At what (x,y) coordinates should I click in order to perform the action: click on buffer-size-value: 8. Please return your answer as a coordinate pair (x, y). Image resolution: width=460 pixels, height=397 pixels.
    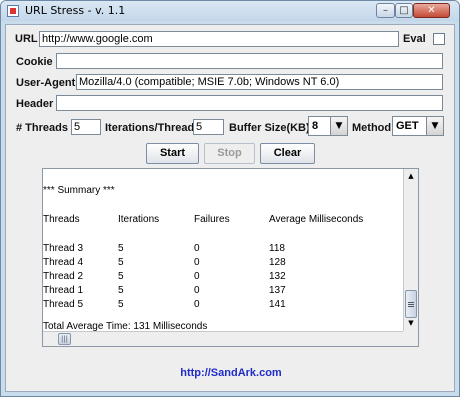
    Looking at the image, I should click on (315, 126).